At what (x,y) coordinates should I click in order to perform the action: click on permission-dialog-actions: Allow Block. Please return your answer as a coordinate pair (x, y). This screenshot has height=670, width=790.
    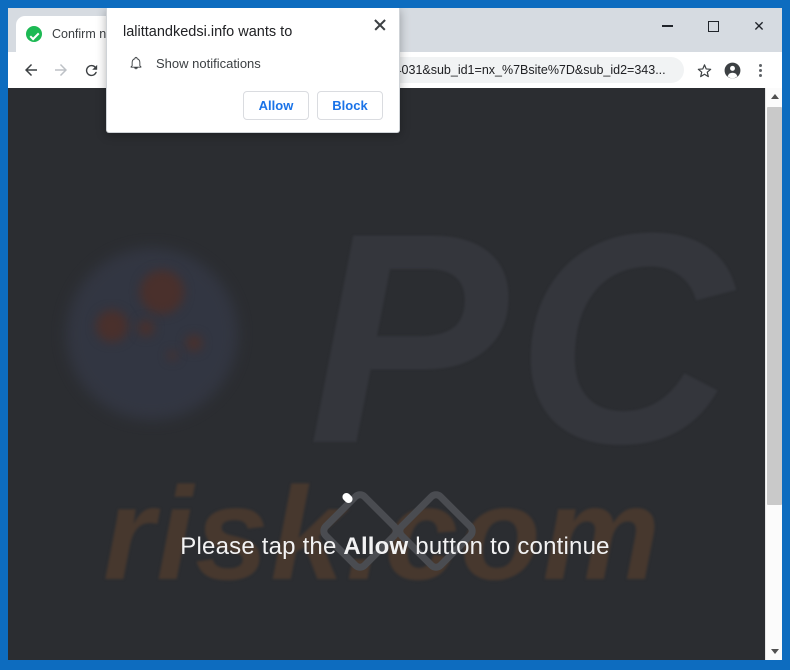
    Looking at the image, I should click on (253, 105).